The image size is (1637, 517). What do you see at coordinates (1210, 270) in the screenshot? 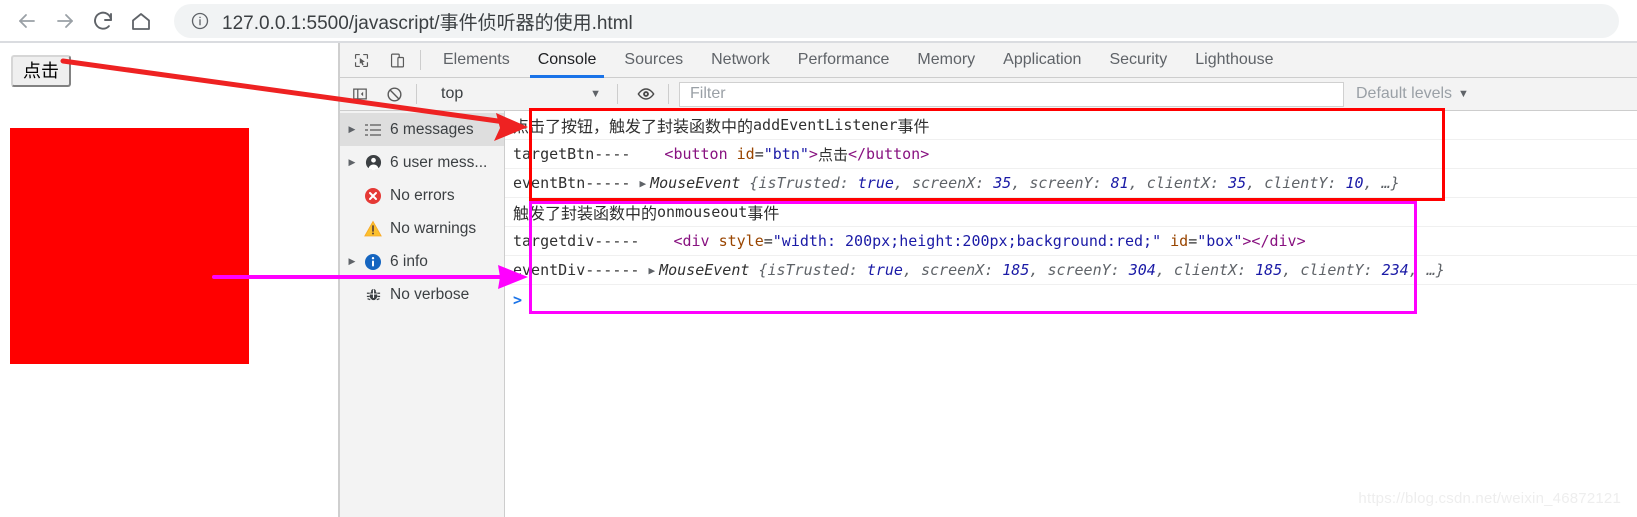
I see `prop-key: clientX:` at bounding box center [1210, 270].